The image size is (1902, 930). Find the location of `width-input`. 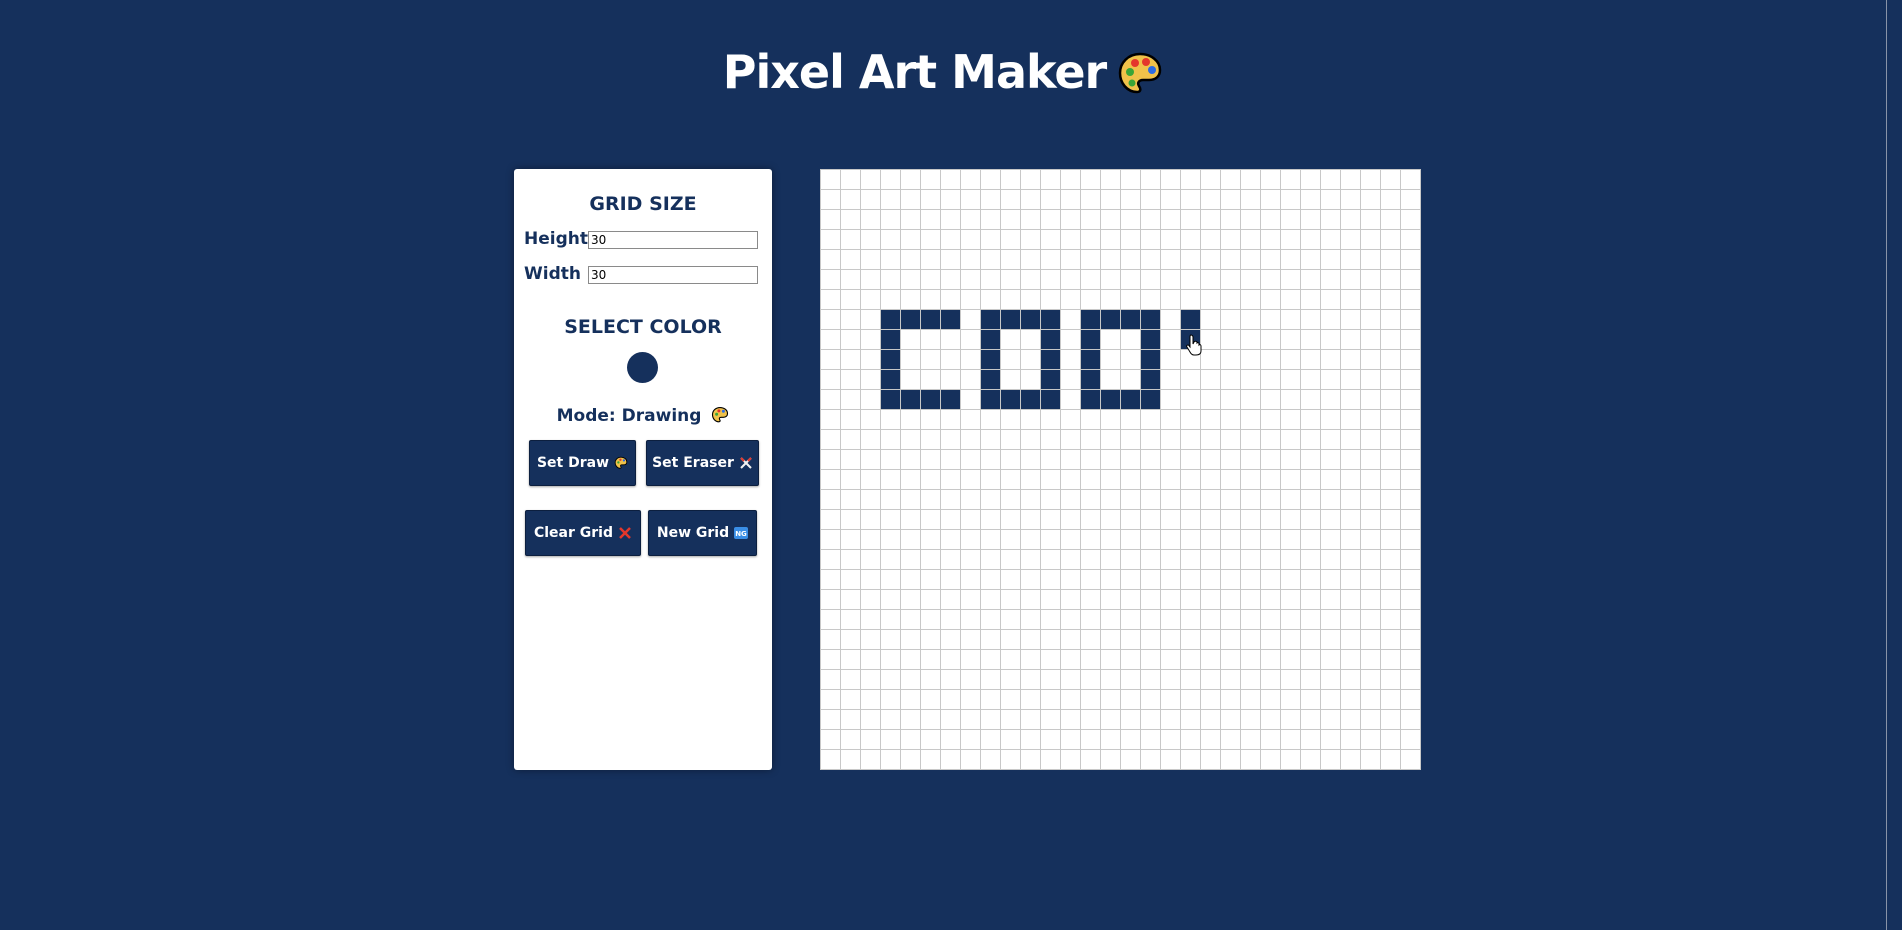

width-input is located at coordinates (673, 275).